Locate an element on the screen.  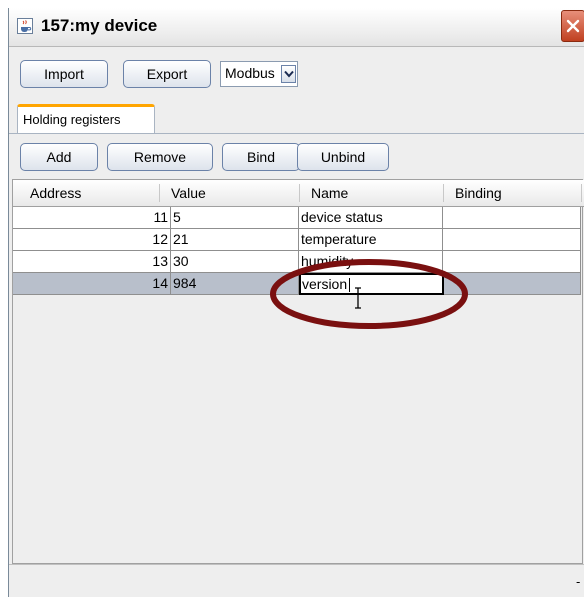
export-button: Export is located at coordinates (167, 74).